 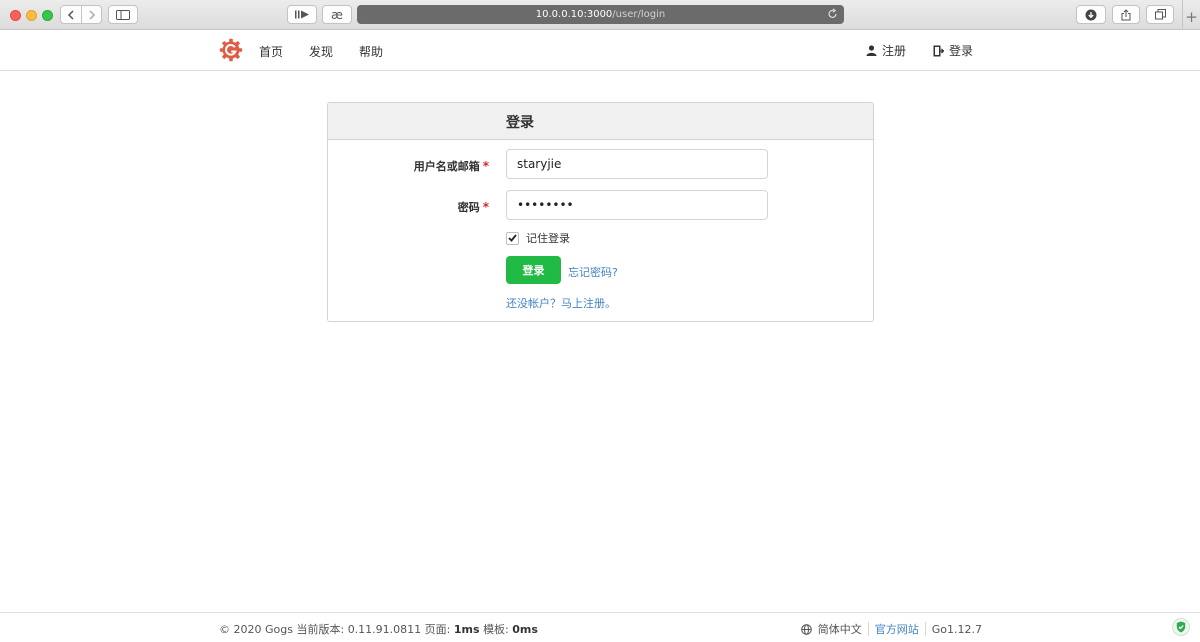 What do you see at coordinates (256, 629) in the screenshot?
I see `copyright: © 2020 Gogs` at bounding box center [256, 629].